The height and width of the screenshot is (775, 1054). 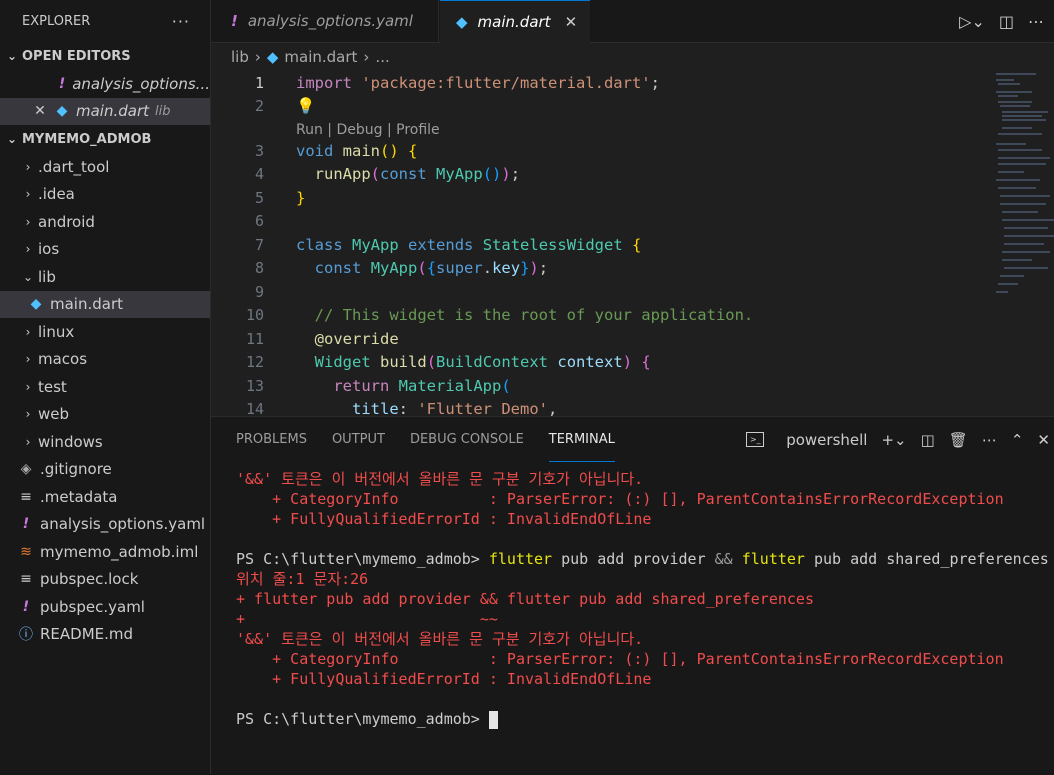 What do you see at coordinates (105, 304) in the screenshot?
I see `tree-file-main-dart: ◆ main.dart` at bounding box center [105, 304].